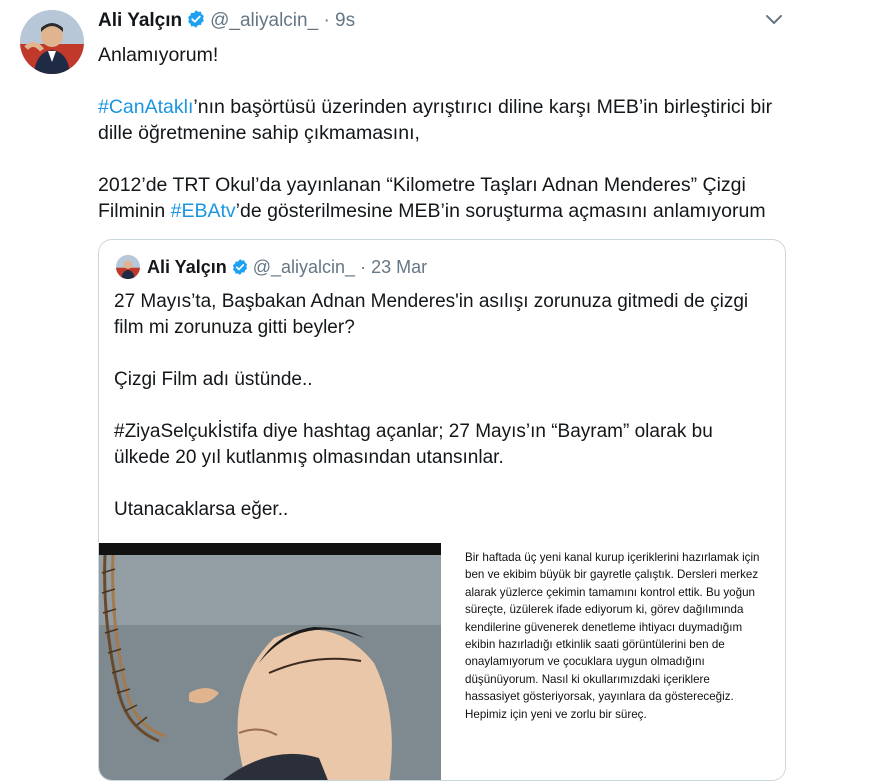 The width and height of the screenshot is (880, 781). Describe the element at coordinates (448, 55) in the screenshot. I see `tweet-paragraph: Anlamıyorum!` at that location.